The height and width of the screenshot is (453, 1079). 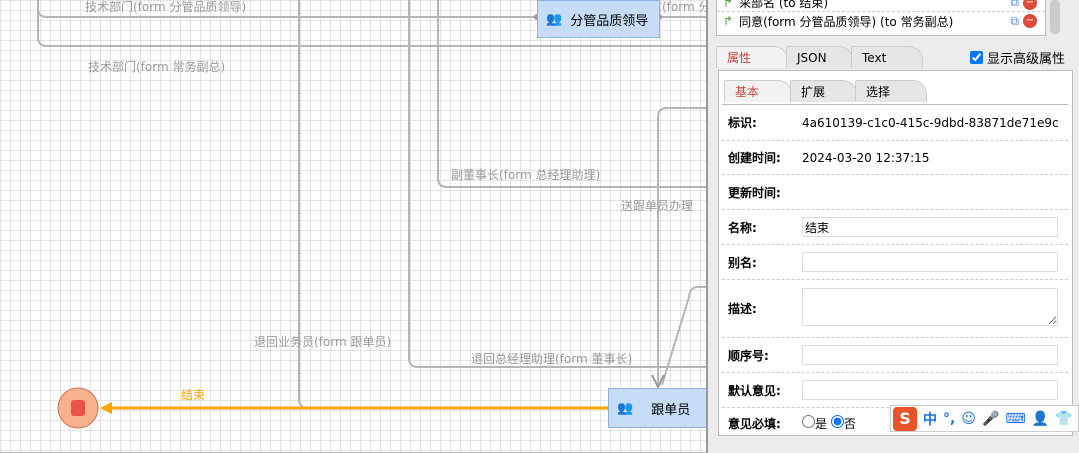 What do you see at coordinates (78, 408) in the screenshot?
I see `end-node` at bounding box center [78, 408].